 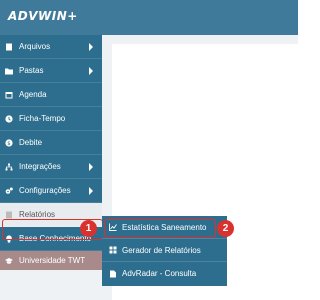 What do you see at coordinates (159, 273) in the screenshot?
I see `submenu-item-label: AdvRadar - Consulta` at bounding box center [159, 273].